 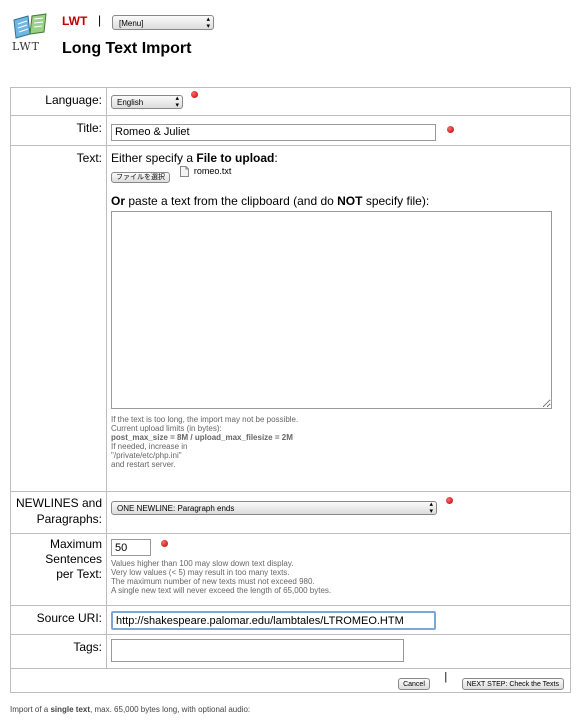 What do you see at coordinates (143, 464) in the screenshot?
I see `note-line: and restart server.` at bounding box center [143, 464].